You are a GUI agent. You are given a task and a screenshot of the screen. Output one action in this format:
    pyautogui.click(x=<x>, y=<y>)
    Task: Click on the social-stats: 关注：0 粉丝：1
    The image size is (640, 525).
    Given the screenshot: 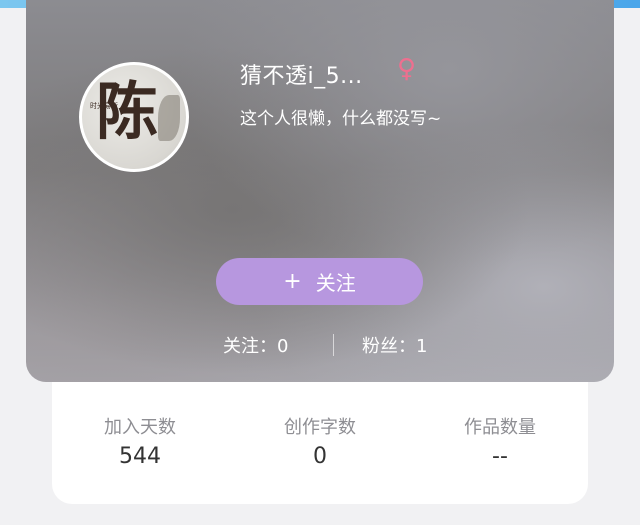 What is the action you would take?
    pyautogui.click(x=320, y=344)
    